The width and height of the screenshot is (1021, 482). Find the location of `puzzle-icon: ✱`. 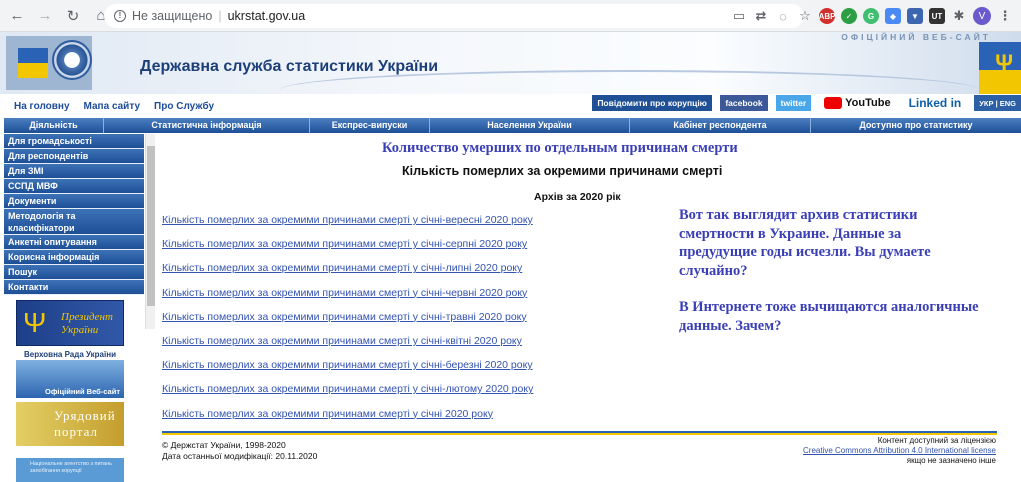

puzzle-icon: ✱ is located at coordinates (959, 16).